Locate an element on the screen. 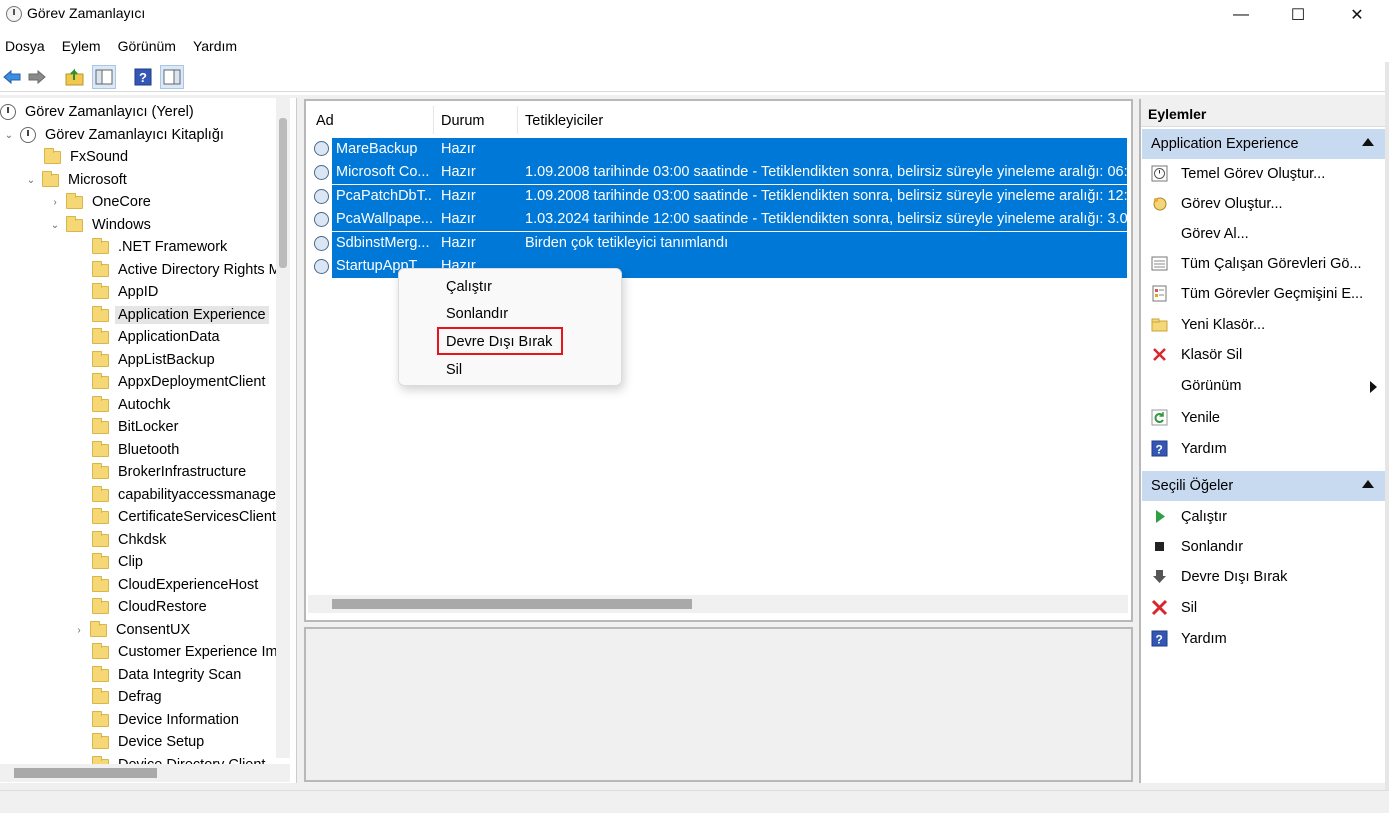 The width and height of the screenshot is (1389, 813). task-status: Hazır is located at coordinates (458, 172).